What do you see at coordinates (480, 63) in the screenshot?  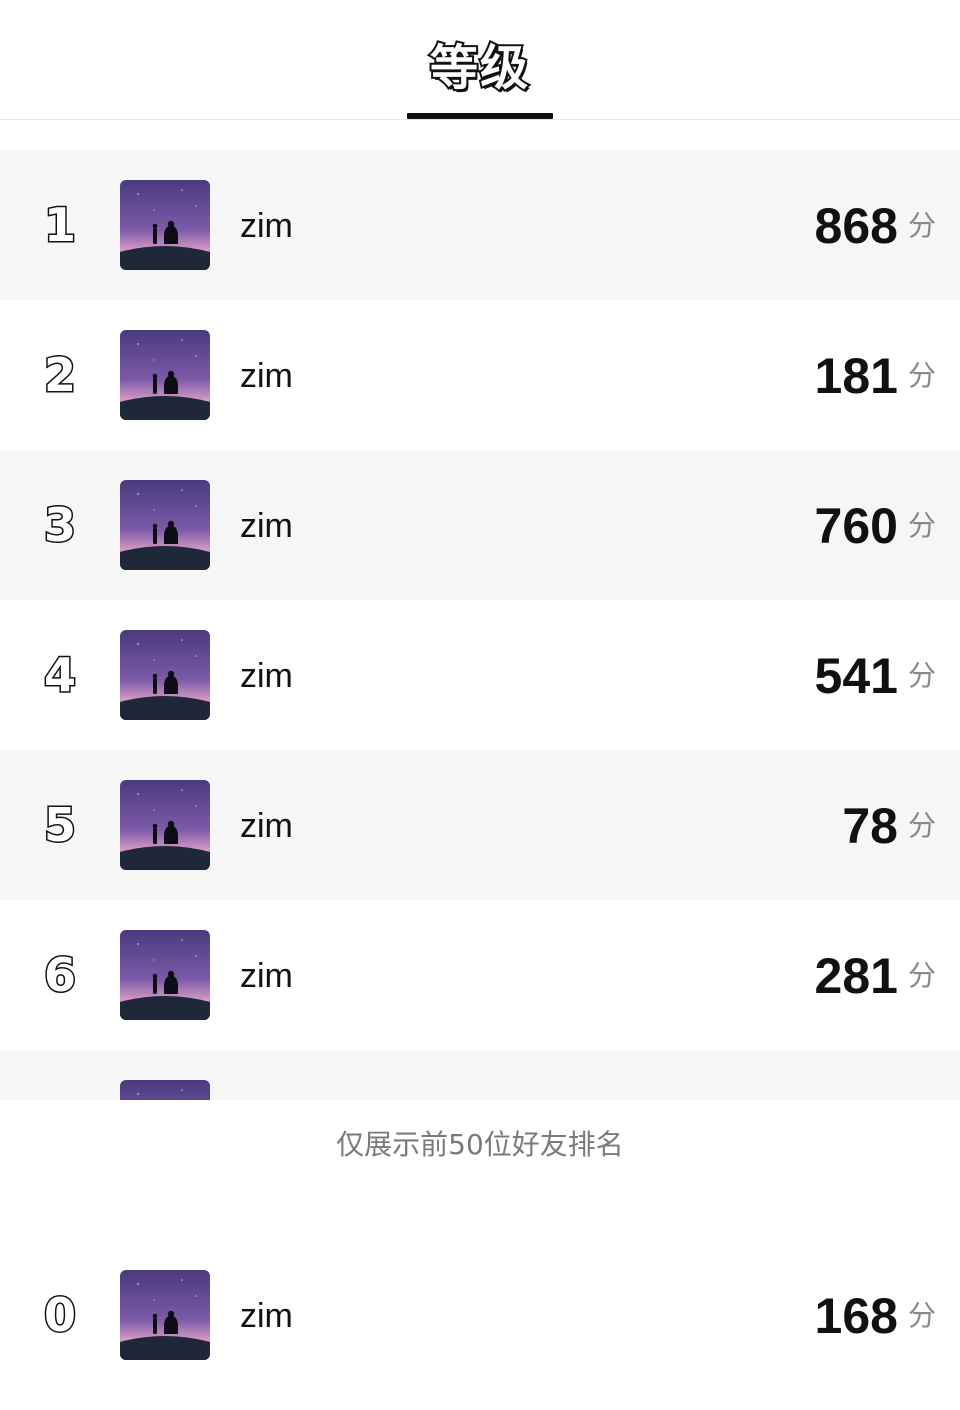 I see `tab-level: 等级` at bounding box center [480, 63].